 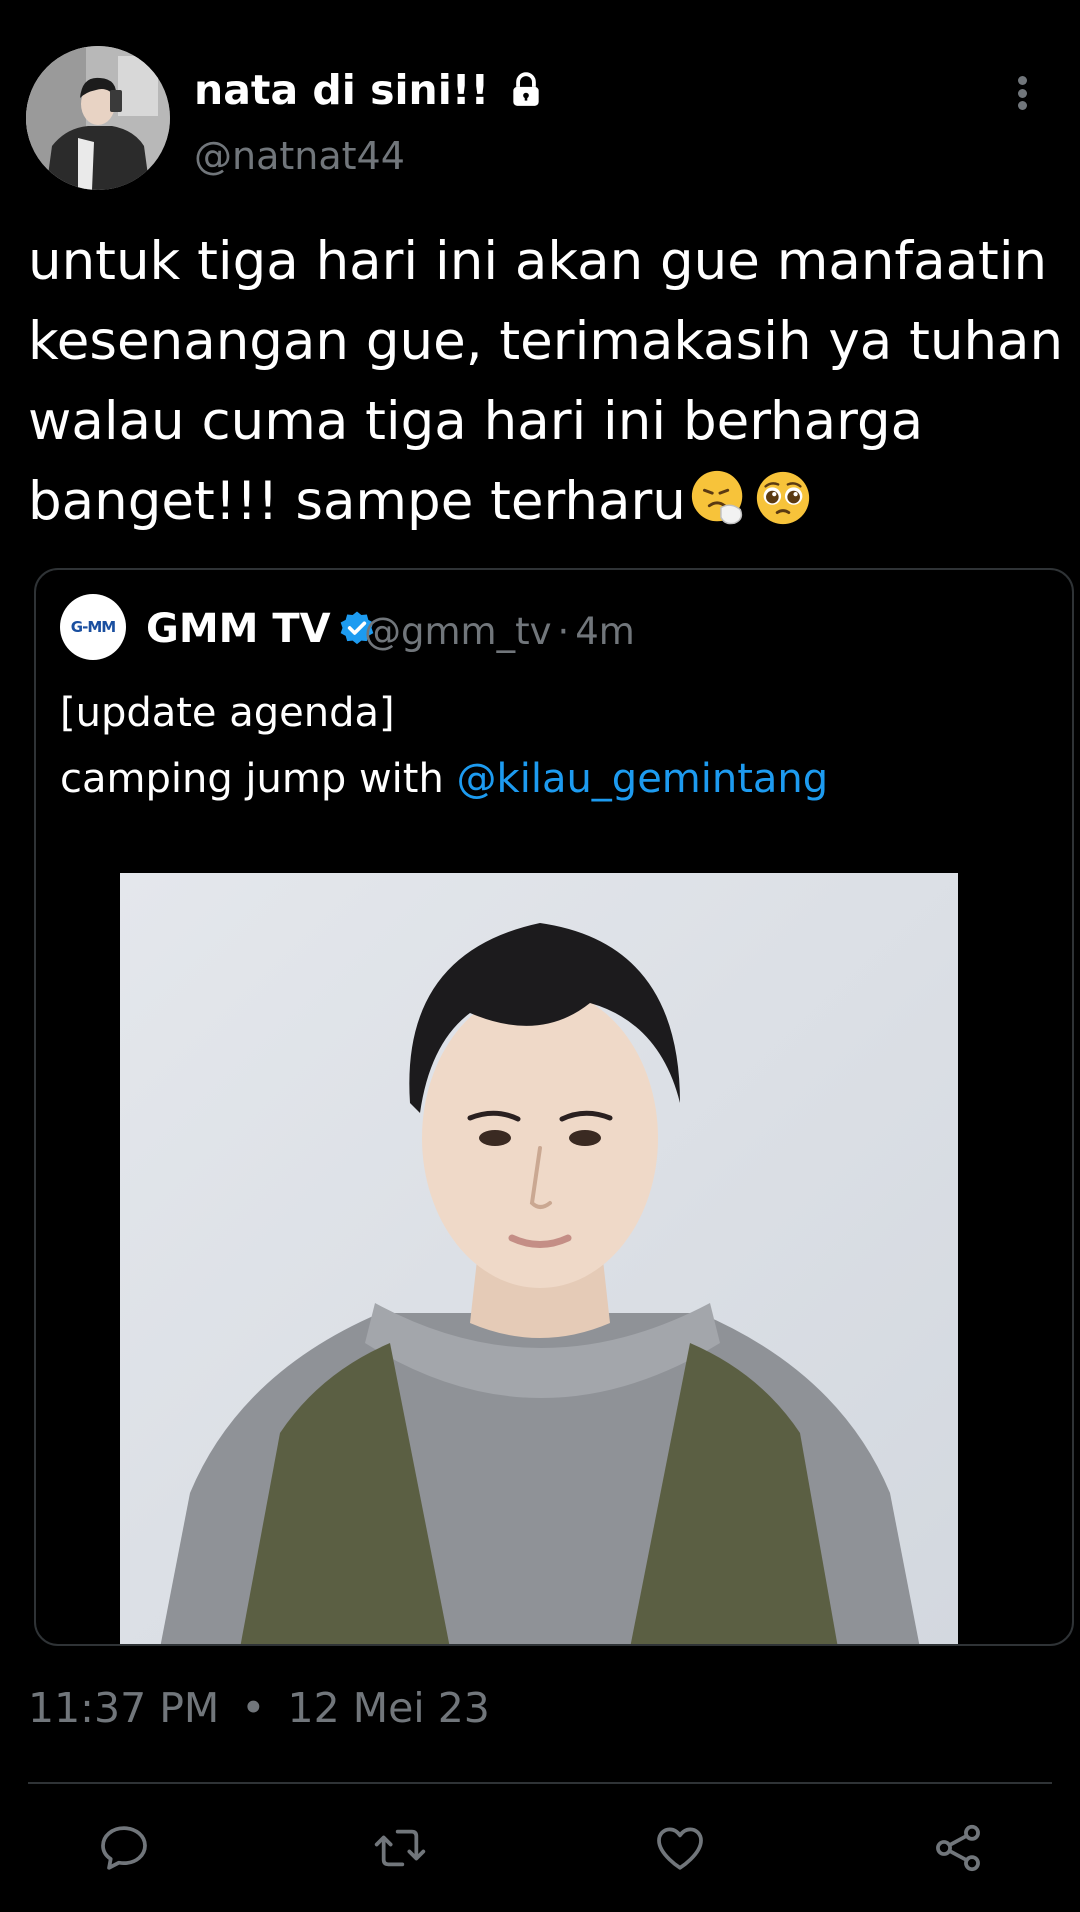 I want to click on like-button, so click(x=680, y=1848).